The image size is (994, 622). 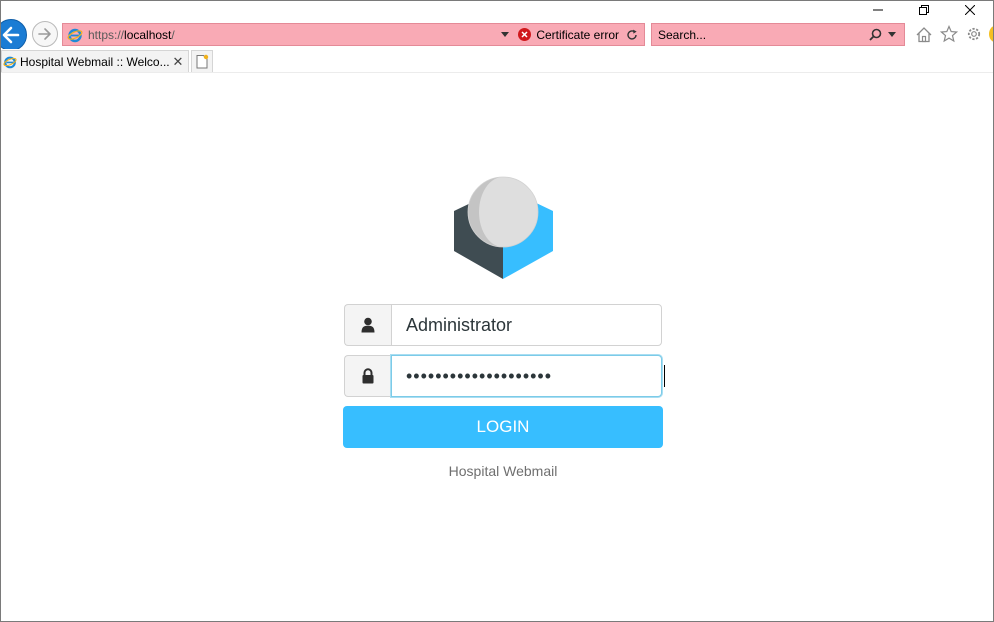 I want to click on home-button, so click(x=924, y=34).